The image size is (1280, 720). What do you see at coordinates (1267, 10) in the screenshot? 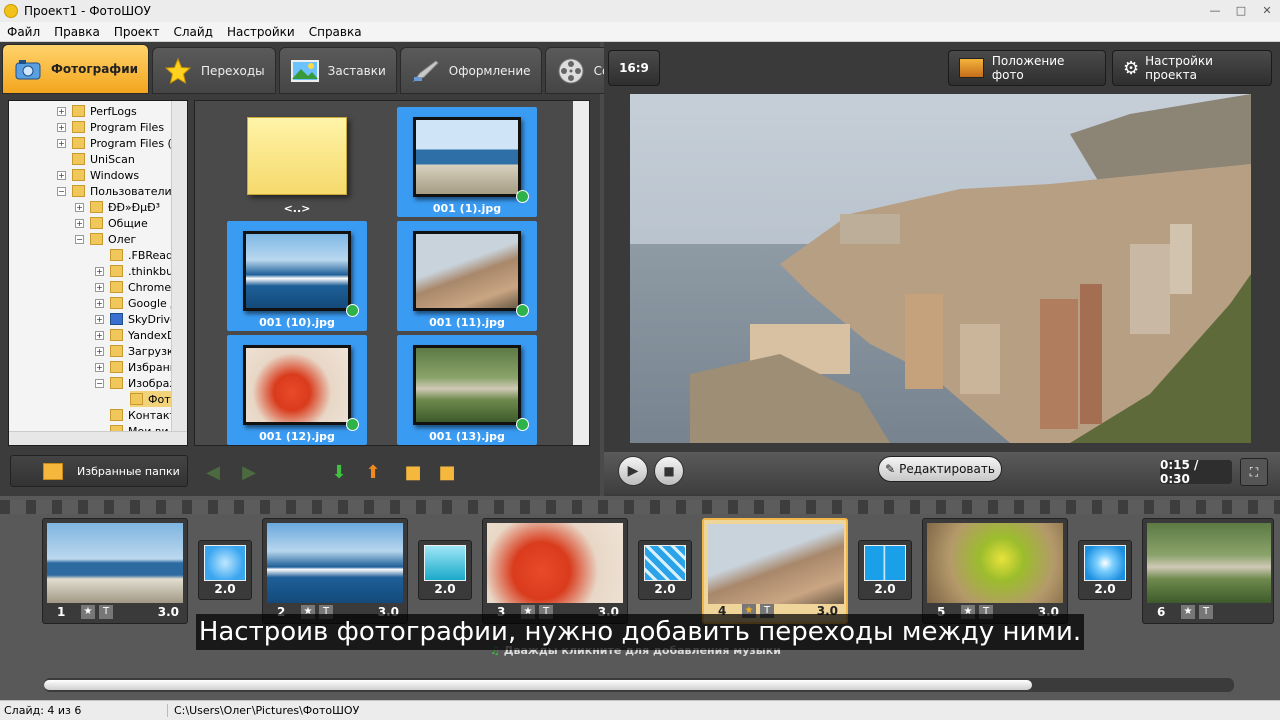
I see `close-icon: ✕` at bounding box center [1267, 10].